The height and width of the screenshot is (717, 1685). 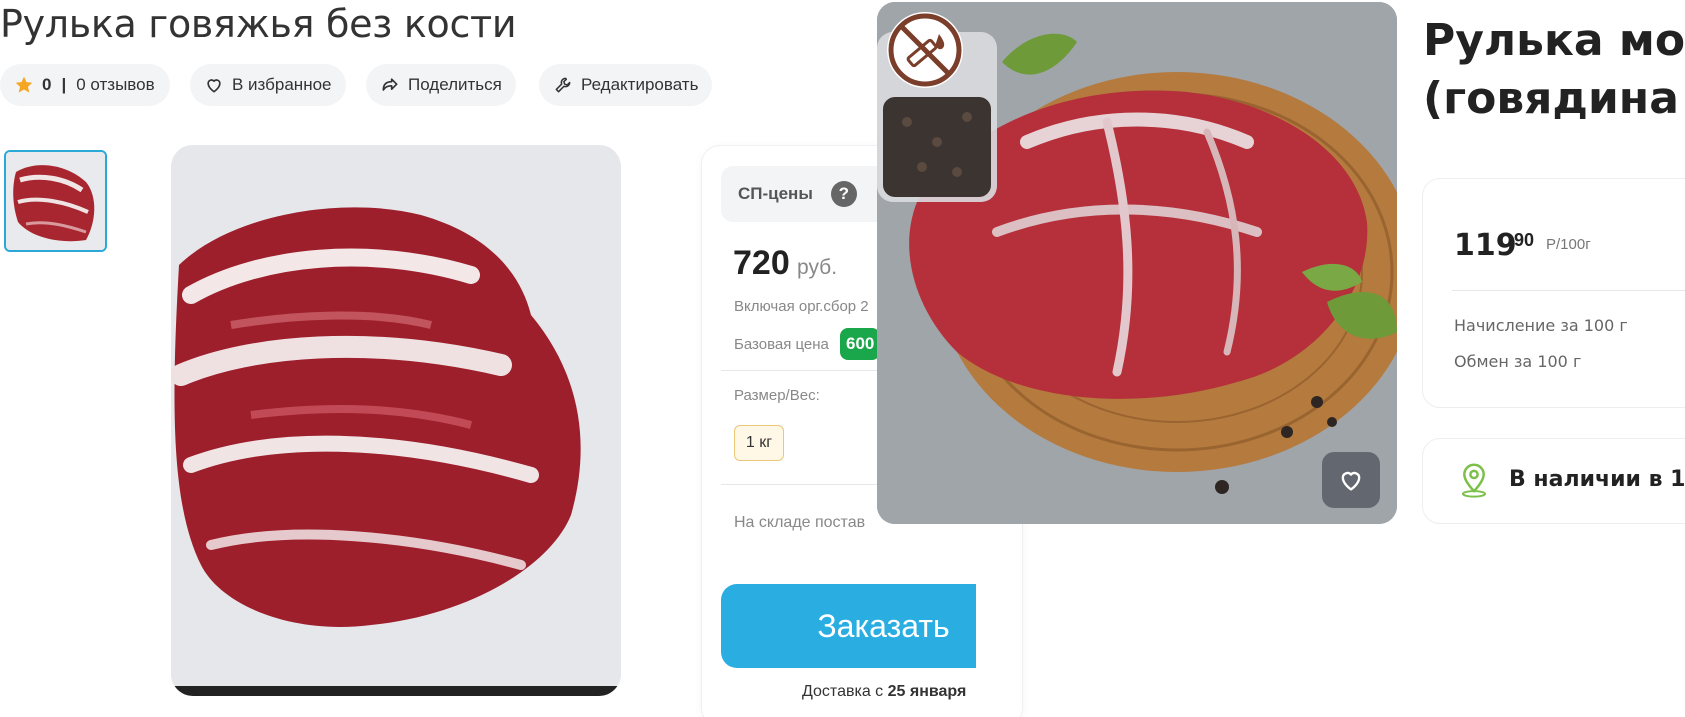 I want to click on thumbnail-meat-image, so click(x=55, y=201).